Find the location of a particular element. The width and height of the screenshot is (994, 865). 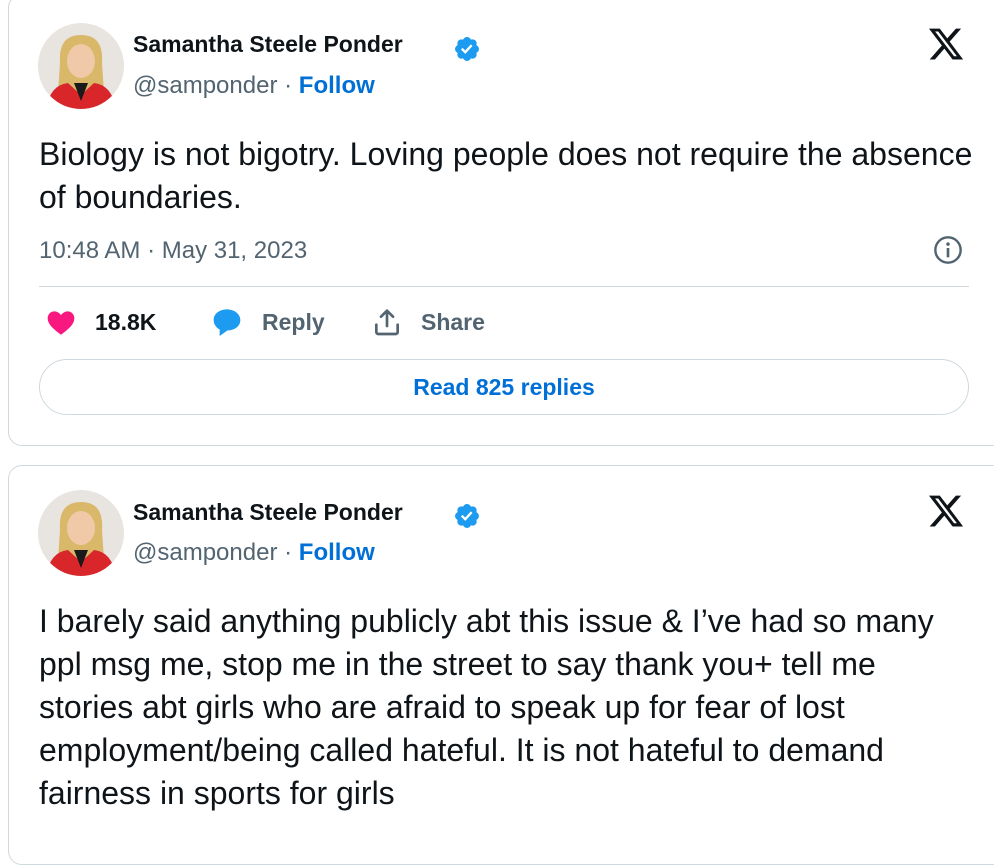

divider is located at coordinates (504, 286).